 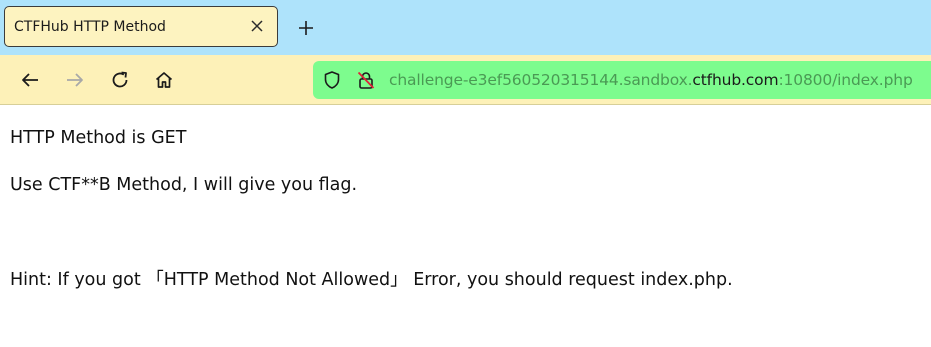 What do you see at coordinates (735, 80) in the screenshot?
I see `url-domain: ctfhub.com` at bounding box center [735, 80].